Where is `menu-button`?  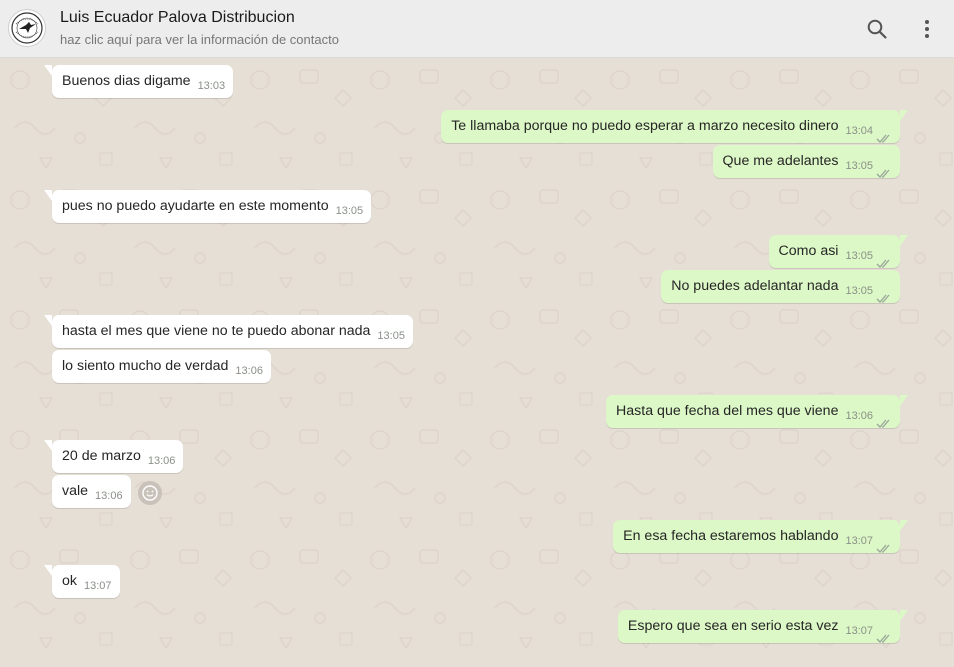
menu-button is located at coordinates (927, 29).